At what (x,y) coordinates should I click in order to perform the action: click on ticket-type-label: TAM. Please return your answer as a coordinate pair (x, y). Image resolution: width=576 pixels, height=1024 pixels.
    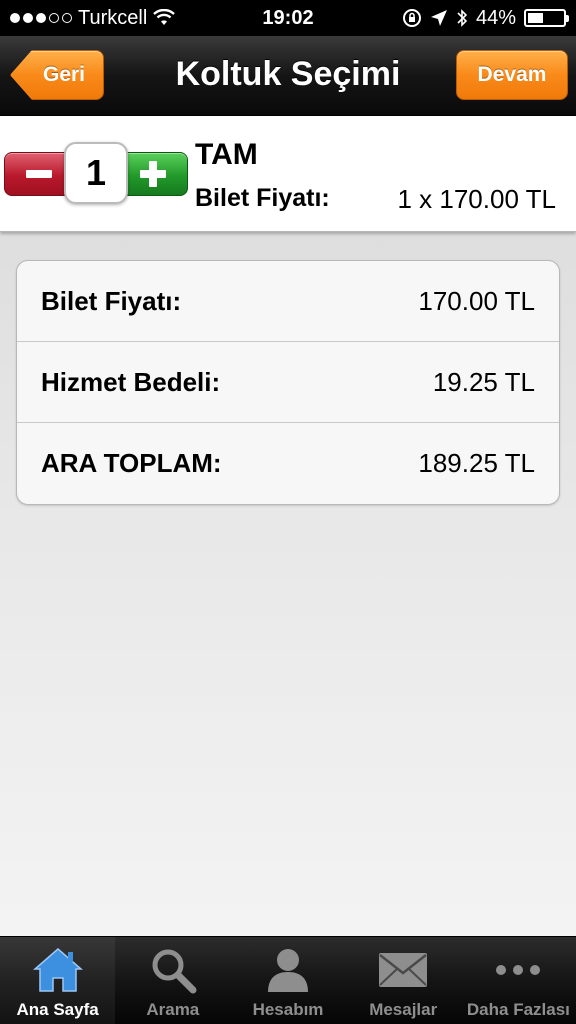
    Looking at the image, I should click on (226, 154).